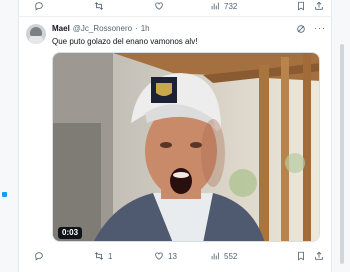 The height and width of the screenshot is (272, 350). What do you see at coordinates (124, 6) in the screenshot?
I see `retweet-button` at bounding box center [124, 6].